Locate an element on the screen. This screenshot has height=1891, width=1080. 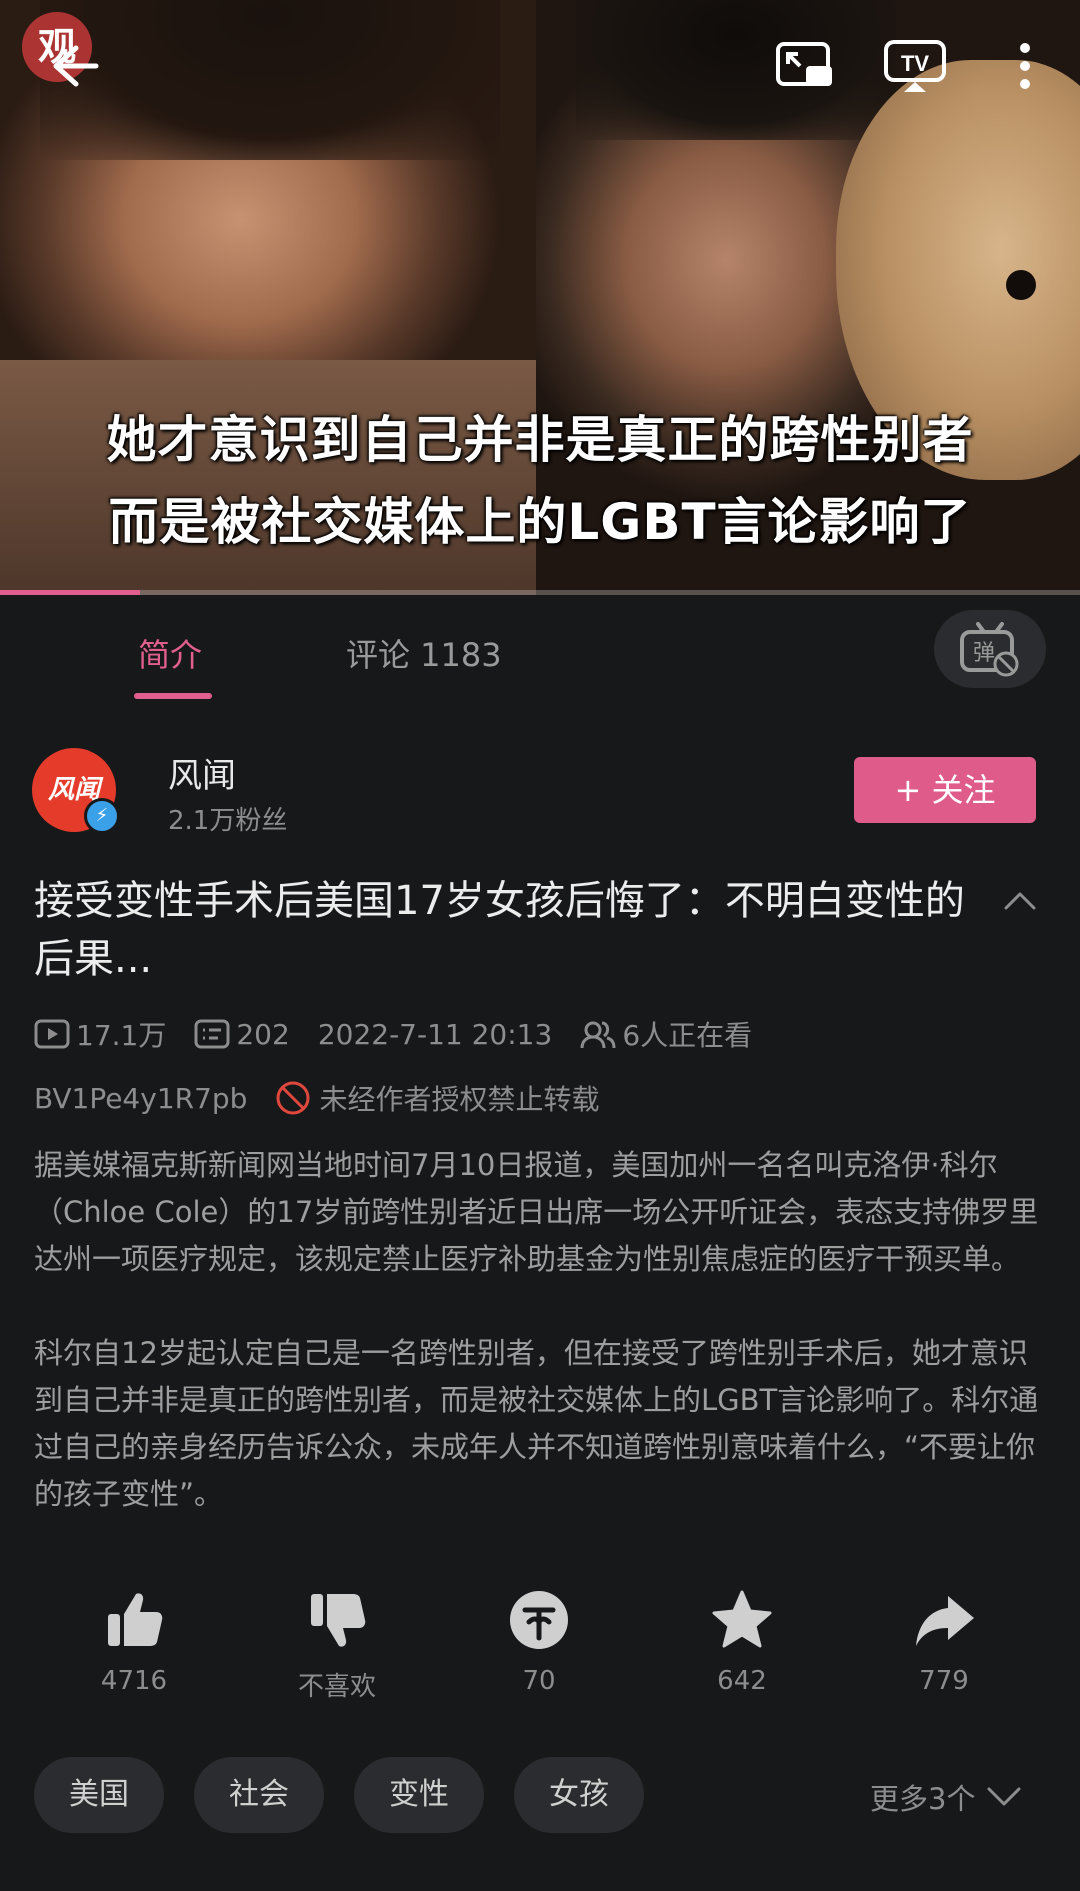
back-button is located at coordinates (73, 66).